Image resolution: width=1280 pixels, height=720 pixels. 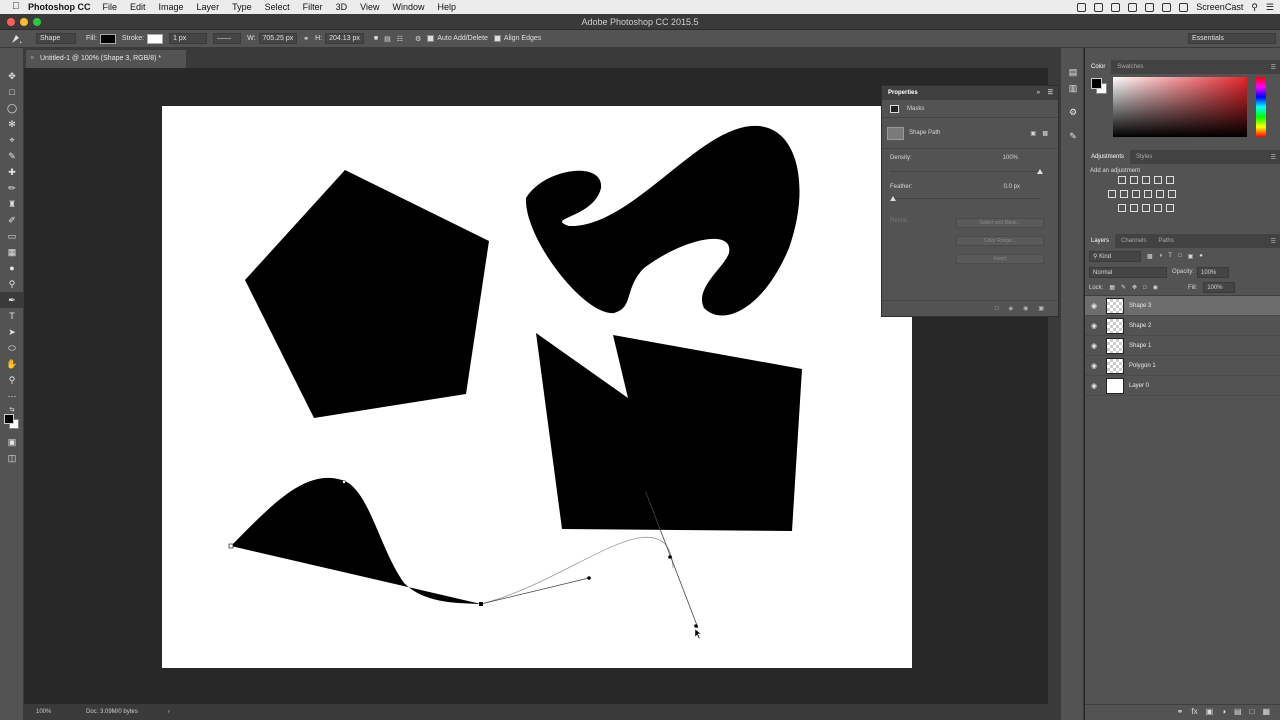 I want to click on hue-saturation-icon, so click(x=1112, y=194).